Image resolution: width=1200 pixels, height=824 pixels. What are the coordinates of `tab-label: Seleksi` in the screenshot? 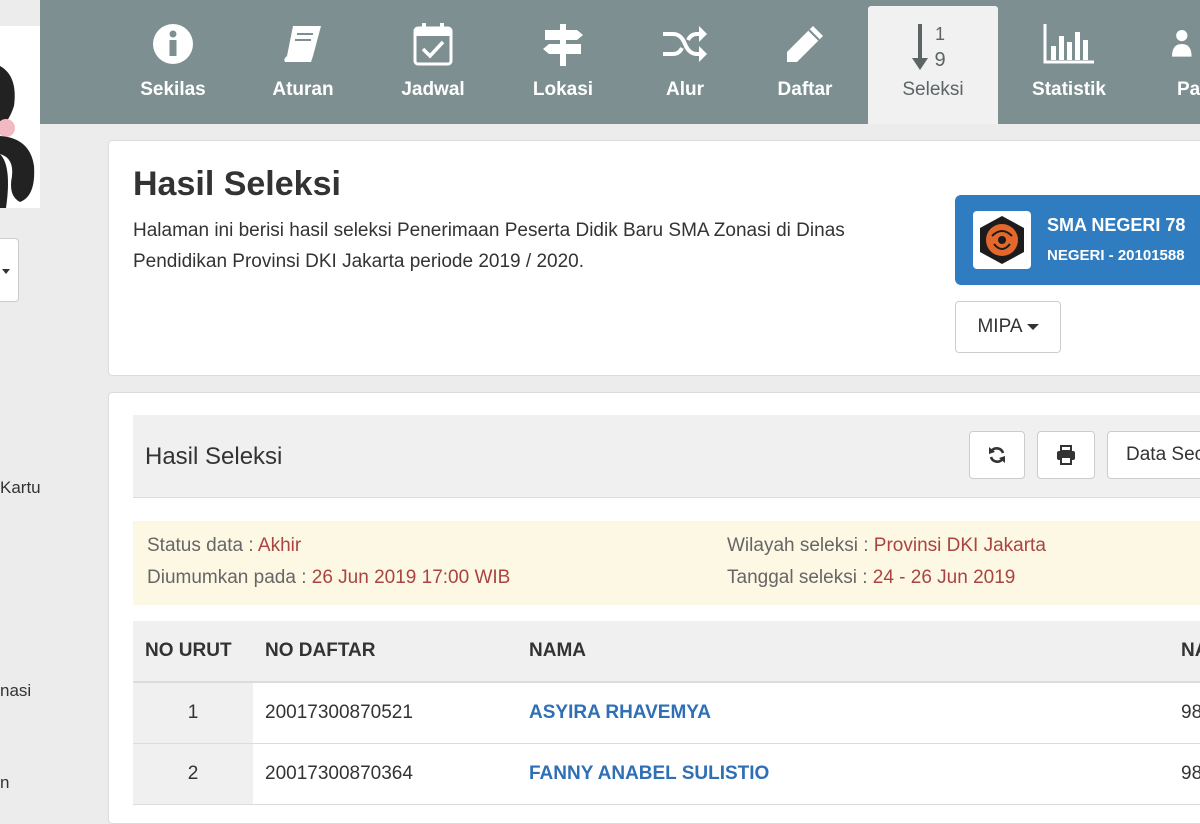 It's located at (933, 89).